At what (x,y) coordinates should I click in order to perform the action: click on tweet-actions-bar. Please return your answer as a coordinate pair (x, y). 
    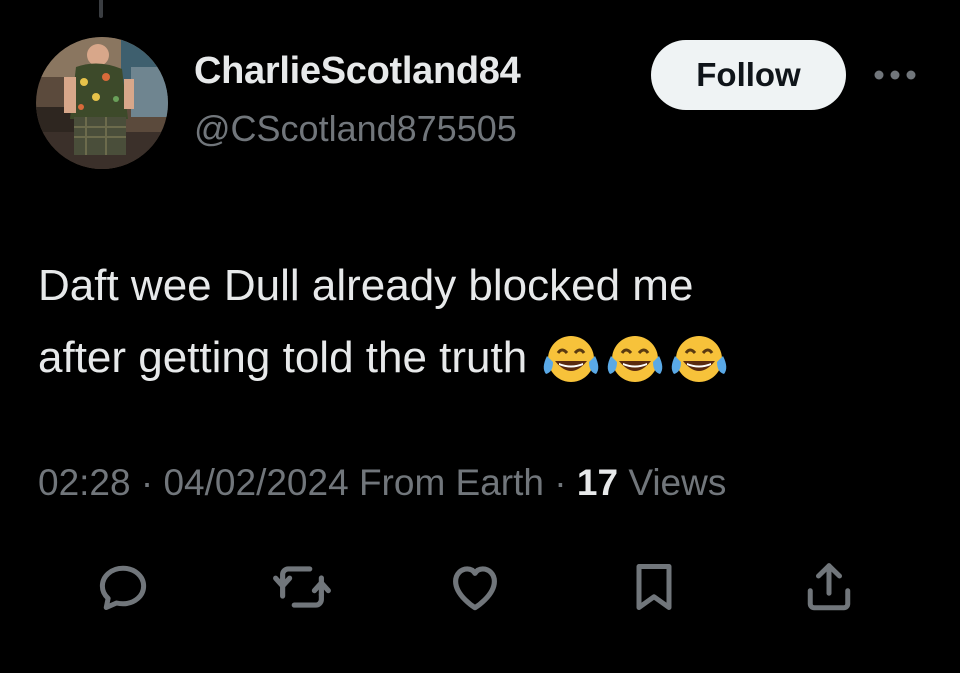
    Looking at the image, I should click on (480, 587).